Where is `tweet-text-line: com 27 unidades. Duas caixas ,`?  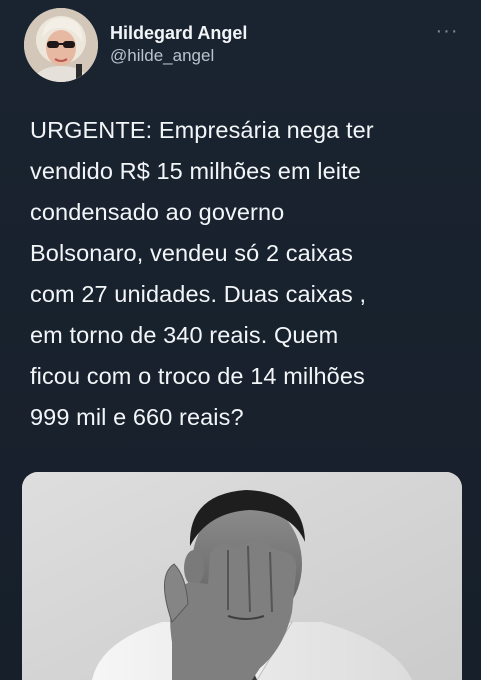
tweet-text-line: com 27 unidades. Duas caixas , is located at coordinates (198, 294).